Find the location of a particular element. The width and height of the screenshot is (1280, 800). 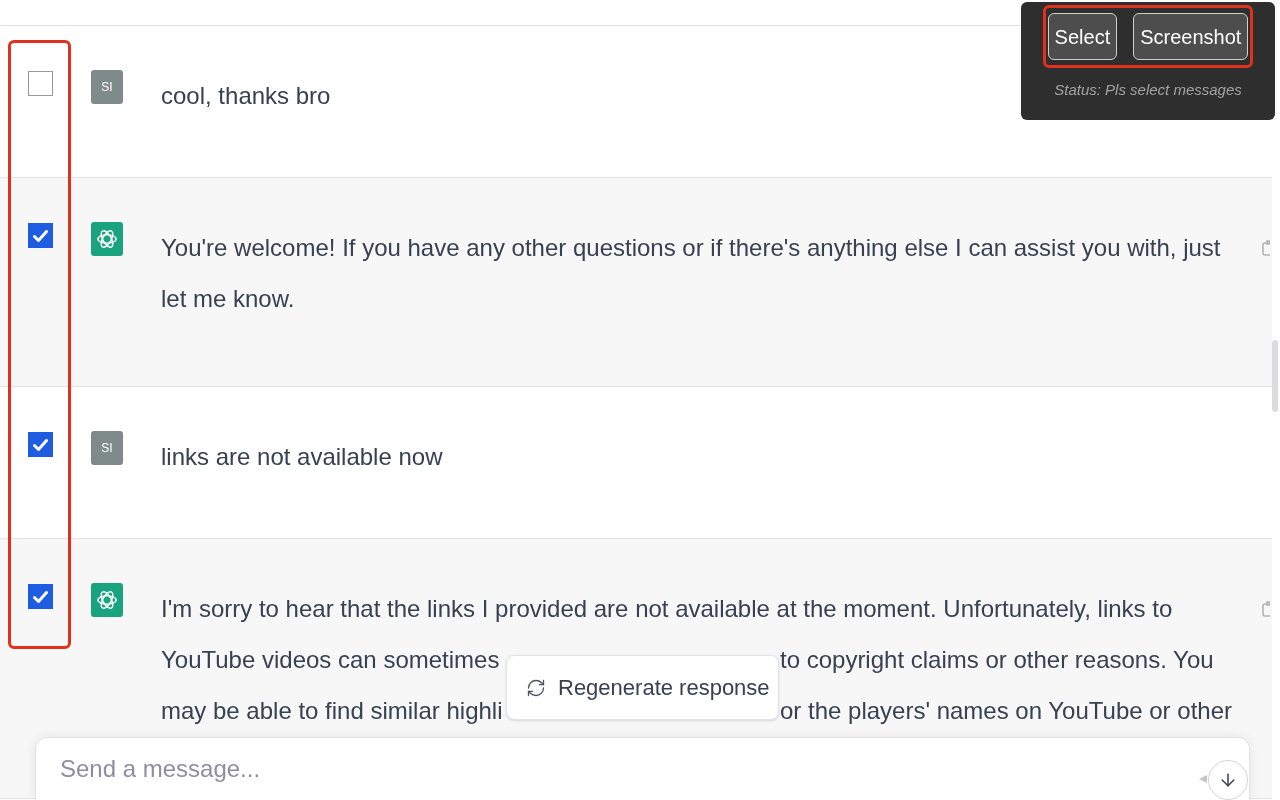

message-text: to copyright claims or other reasons. You is located at coordinates (997, 659).